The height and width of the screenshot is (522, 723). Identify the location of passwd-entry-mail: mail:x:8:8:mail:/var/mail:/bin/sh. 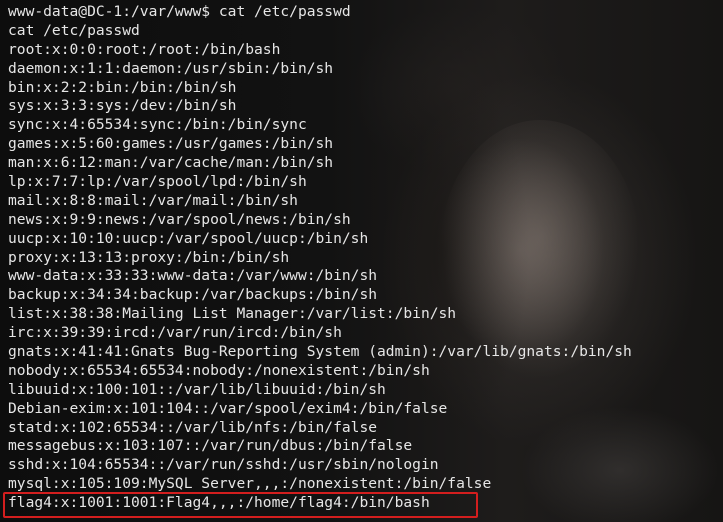
(153, 200).